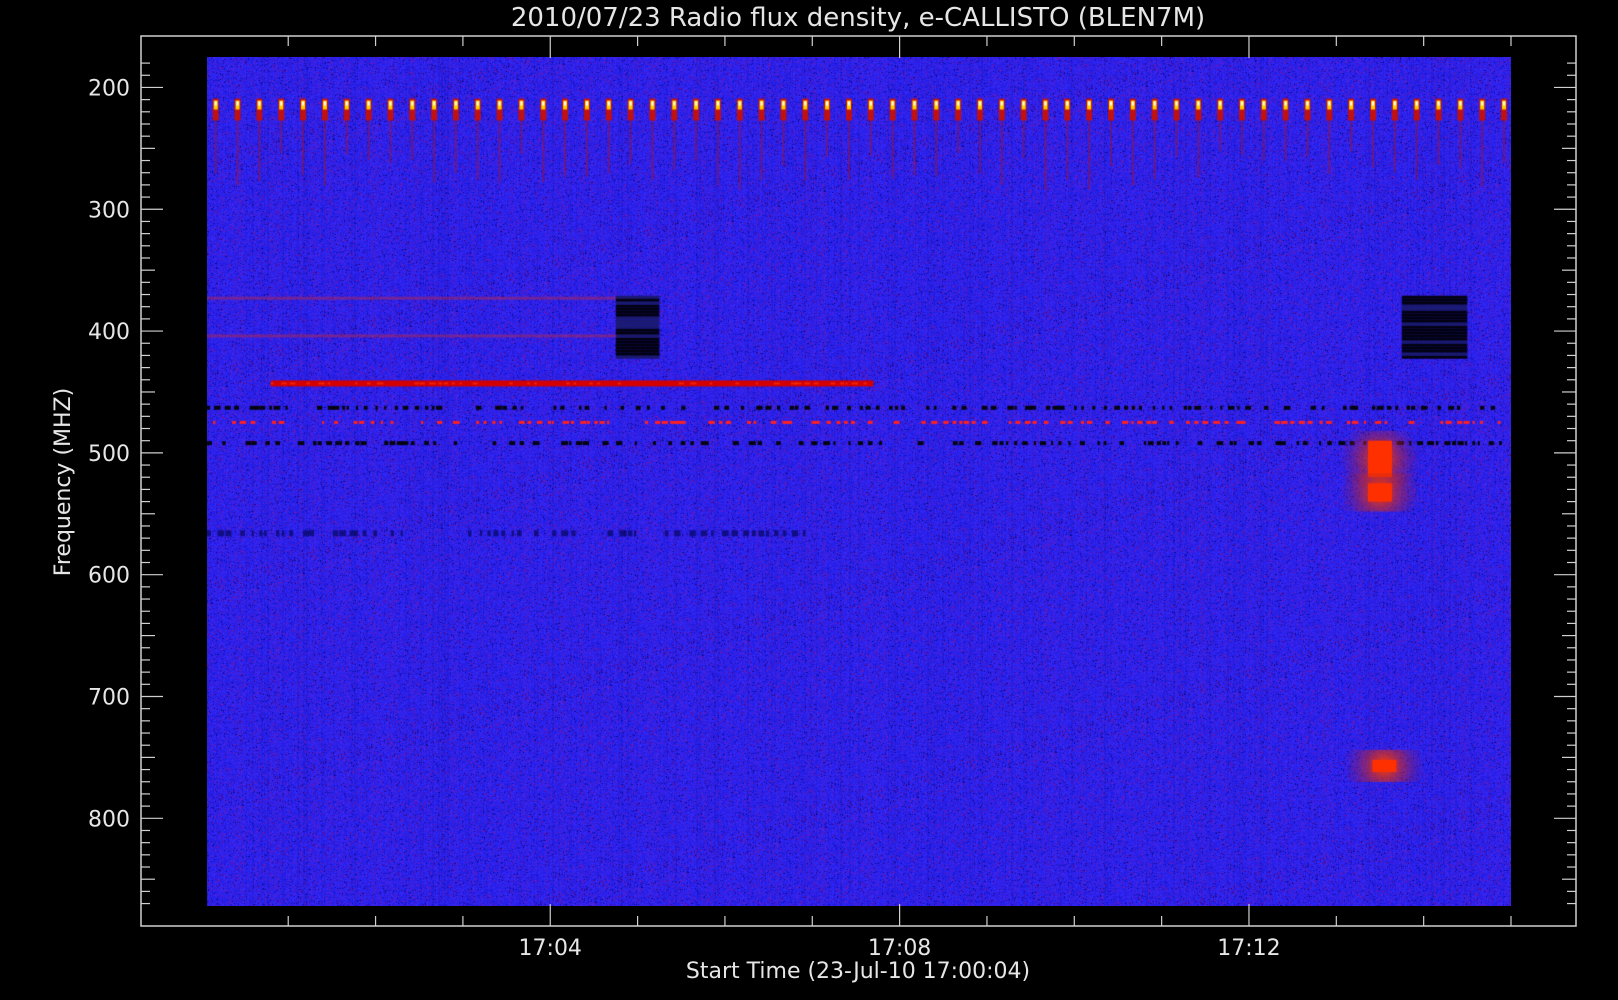 This screenshot has width=1618, height=1000. What do you see at coordinates (109, 819) in the screenshot?
I see `y-tick-label: 800` at bounding box center [109, 819].